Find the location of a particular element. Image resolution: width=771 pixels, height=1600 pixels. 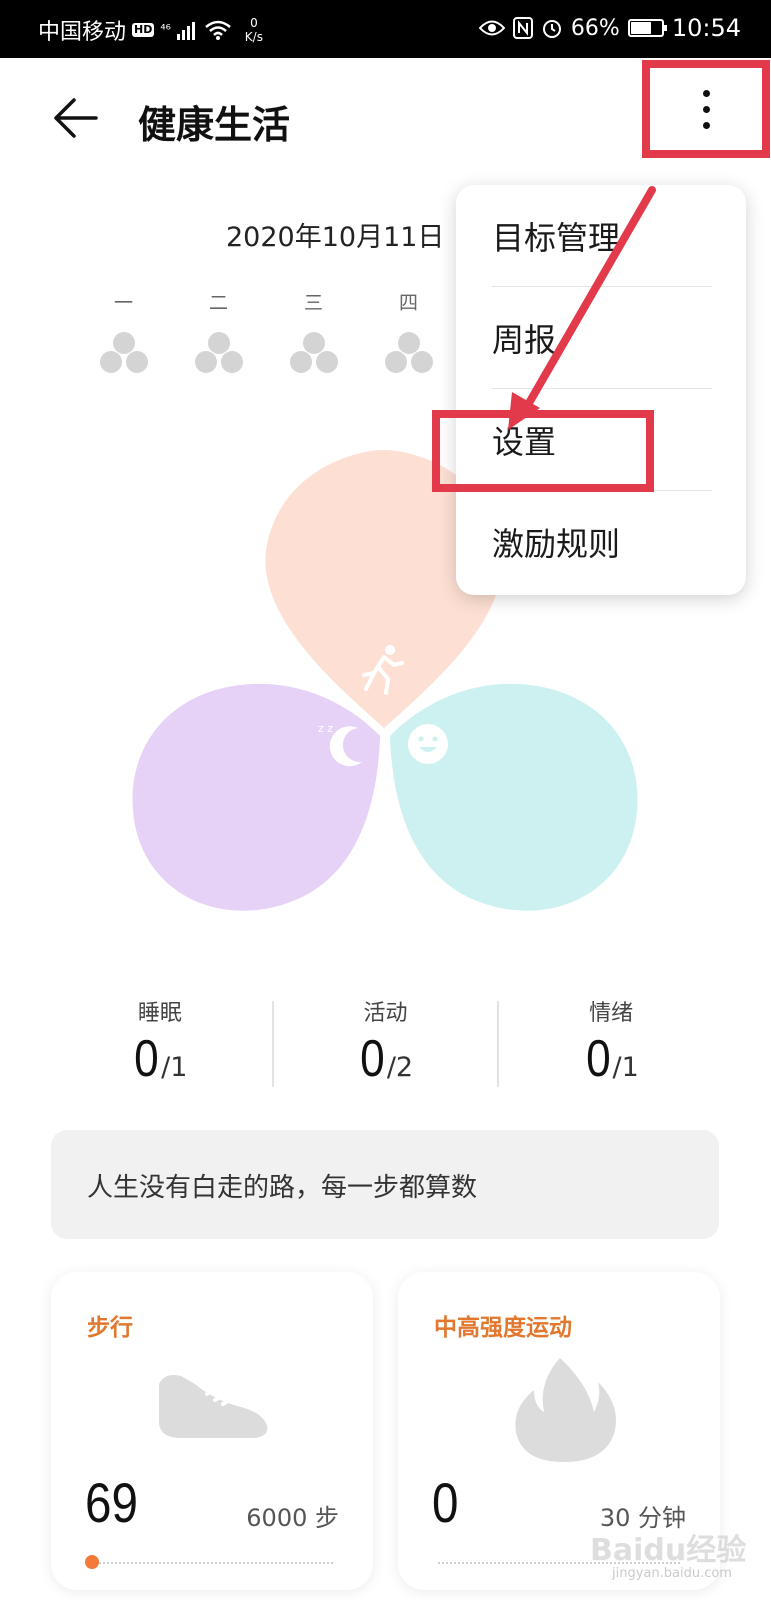

day-label: 一 is located at coordinates (123, 303).